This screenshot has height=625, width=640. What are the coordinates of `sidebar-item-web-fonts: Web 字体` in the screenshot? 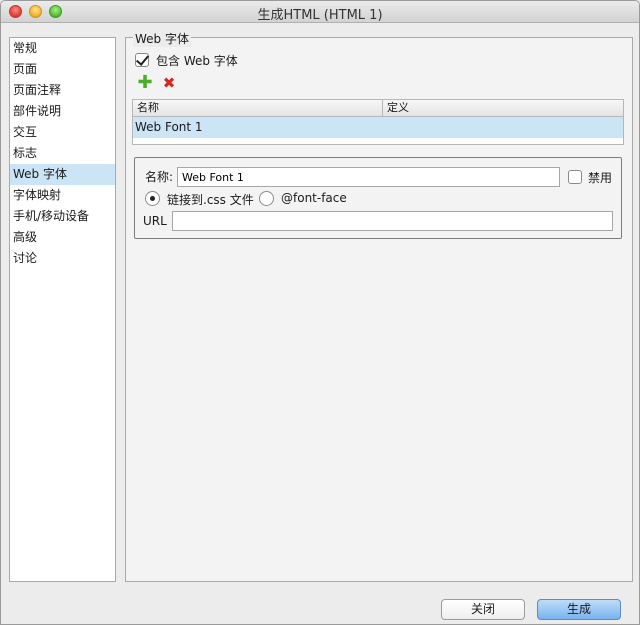 It's located at (62, 174).